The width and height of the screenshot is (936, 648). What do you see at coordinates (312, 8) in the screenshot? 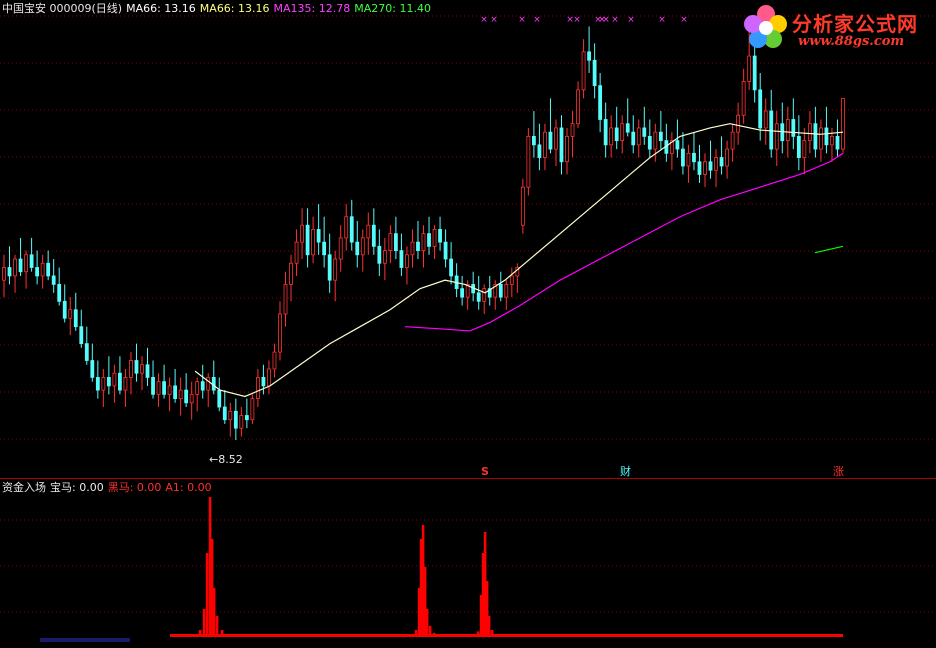
I see `ma135-label: MA135: 12.78` at bounding box center [312, 8].